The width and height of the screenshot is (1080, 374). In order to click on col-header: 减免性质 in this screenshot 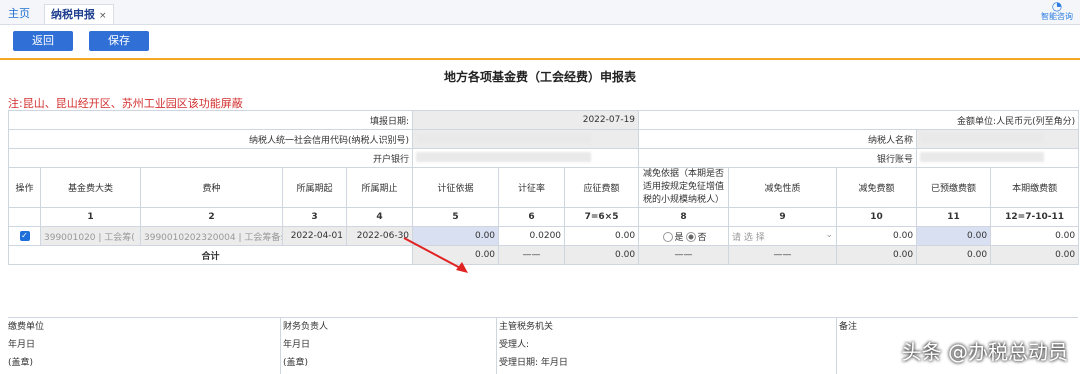, I will do `click(783, 187)`.